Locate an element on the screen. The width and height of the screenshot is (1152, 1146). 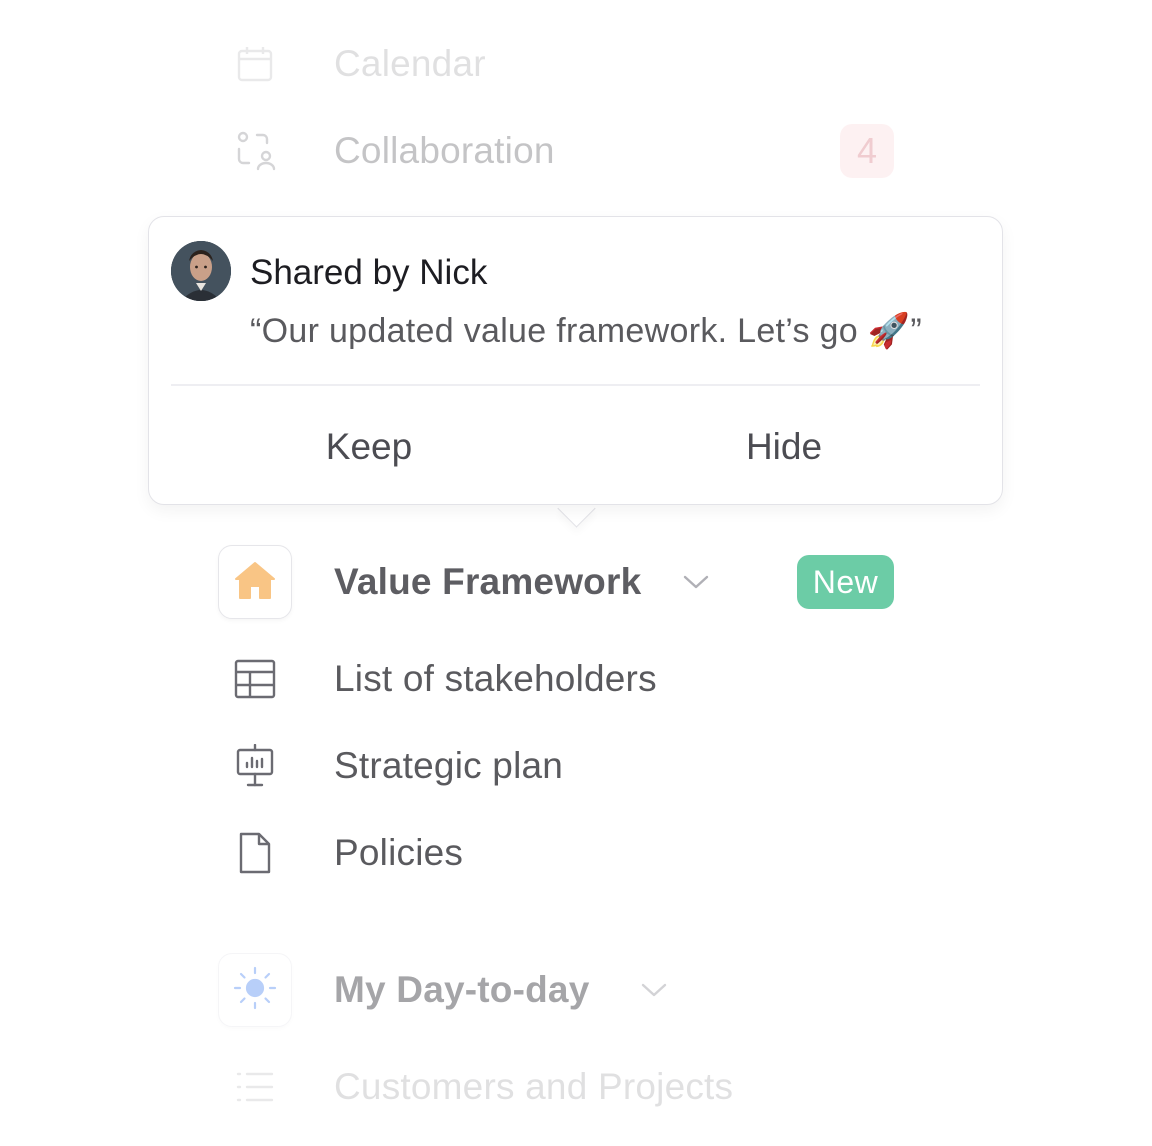
presentation-icon is located at coordinates (255, 766).